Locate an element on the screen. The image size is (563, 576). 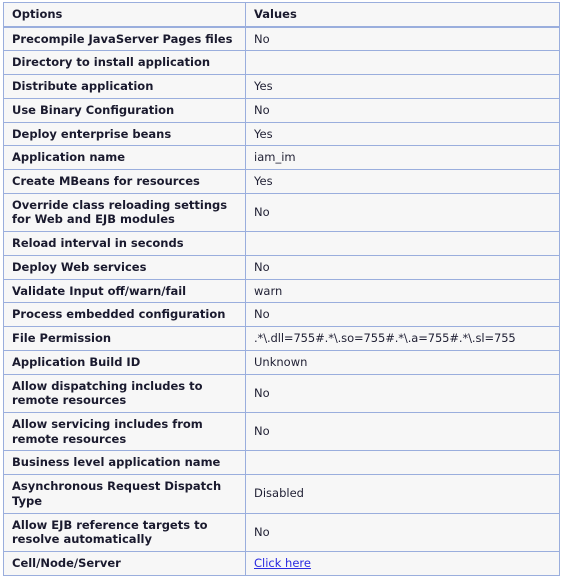
option-value: Click here is located at coordinates (403, 563).